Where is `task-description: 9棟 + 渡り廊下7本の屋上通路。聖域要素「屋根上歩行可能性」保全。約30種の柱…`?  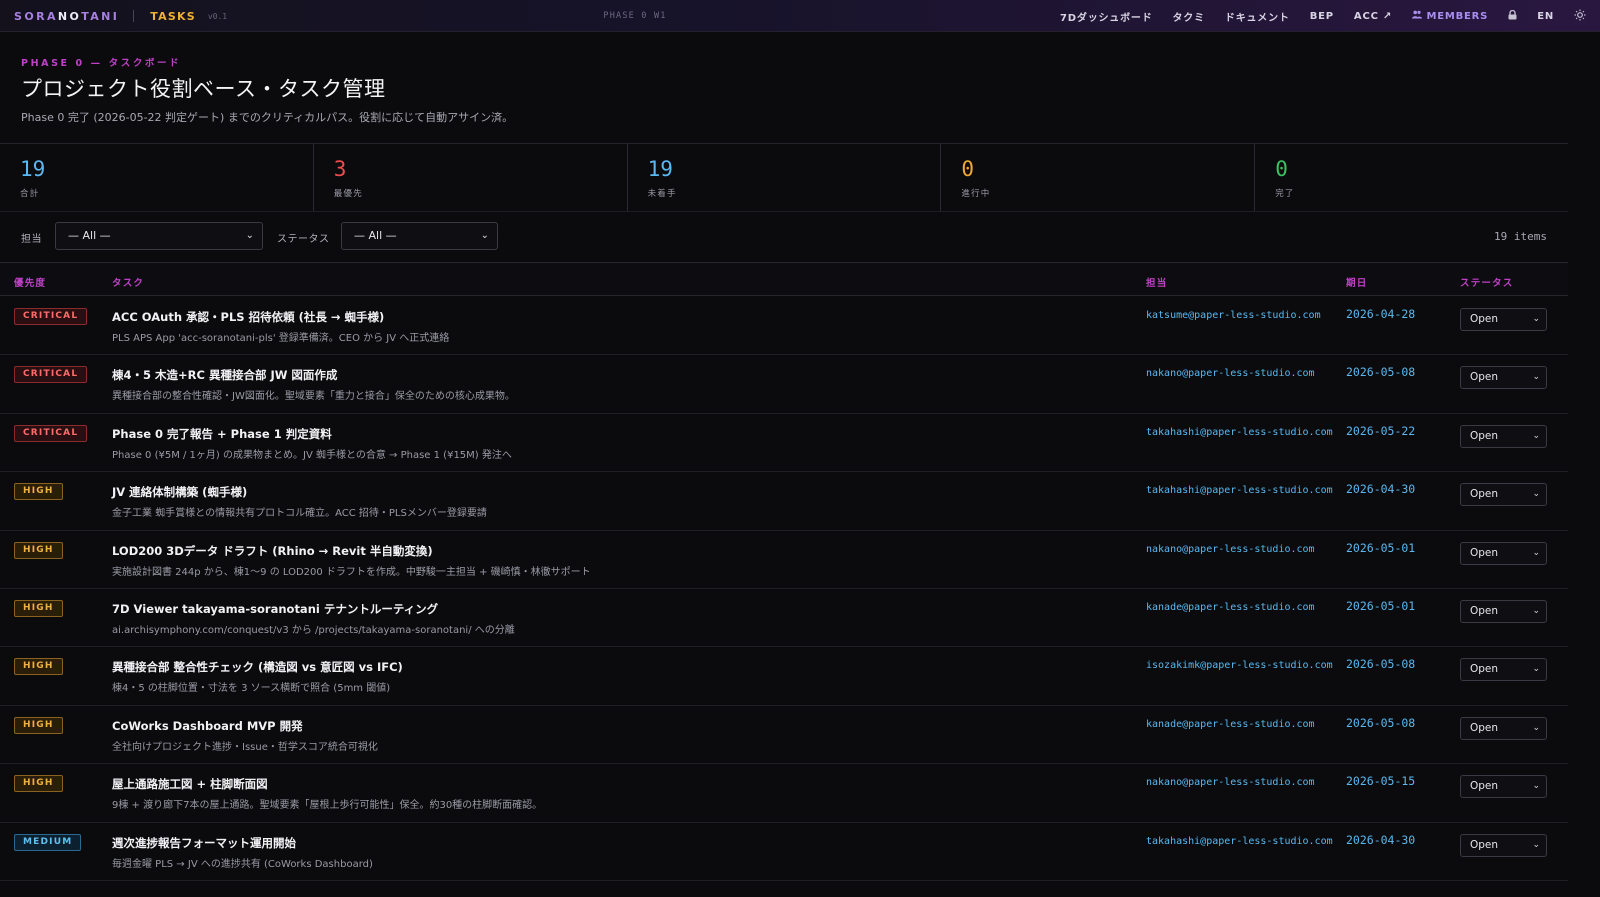 task-description: 9棟 + 渡り廊下7本の屋上通路。聖域要素「屋根上歩行可能性」保全。約30種の柱… is located at coordinates (327, 806).